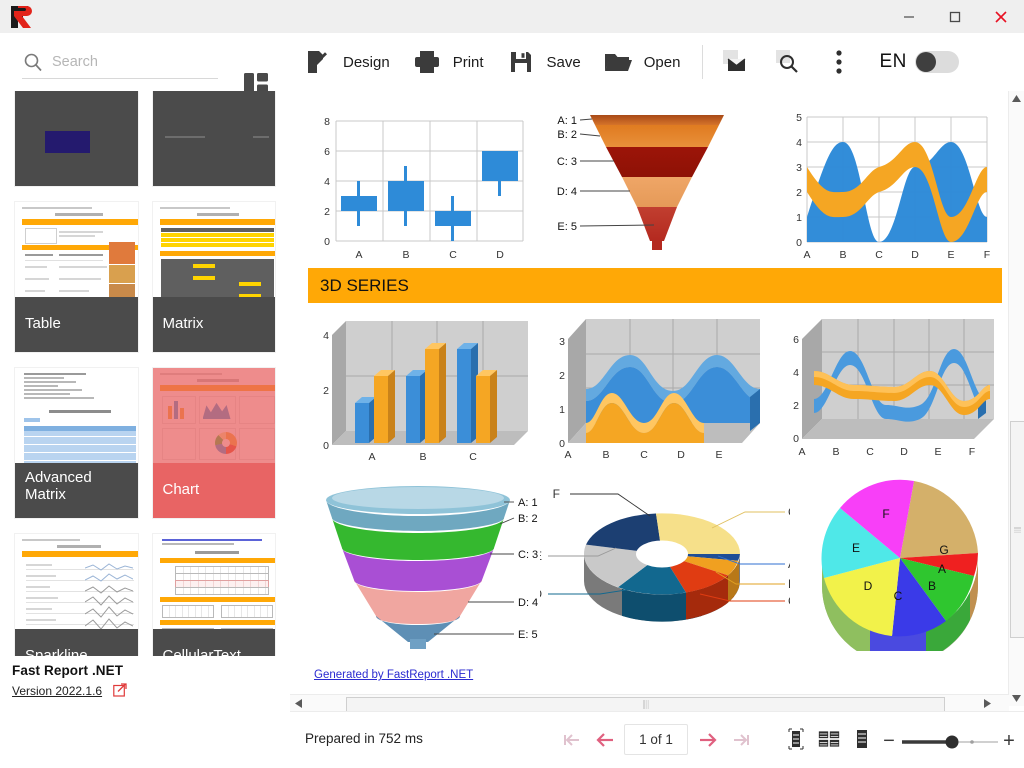  What do you see at coordinates (657, 181) in the screenshot?
I see `chart-funnel-2d: A: 1 B: 2 C: 3 D: 4 E: 5` at bounding box center [657, 181].